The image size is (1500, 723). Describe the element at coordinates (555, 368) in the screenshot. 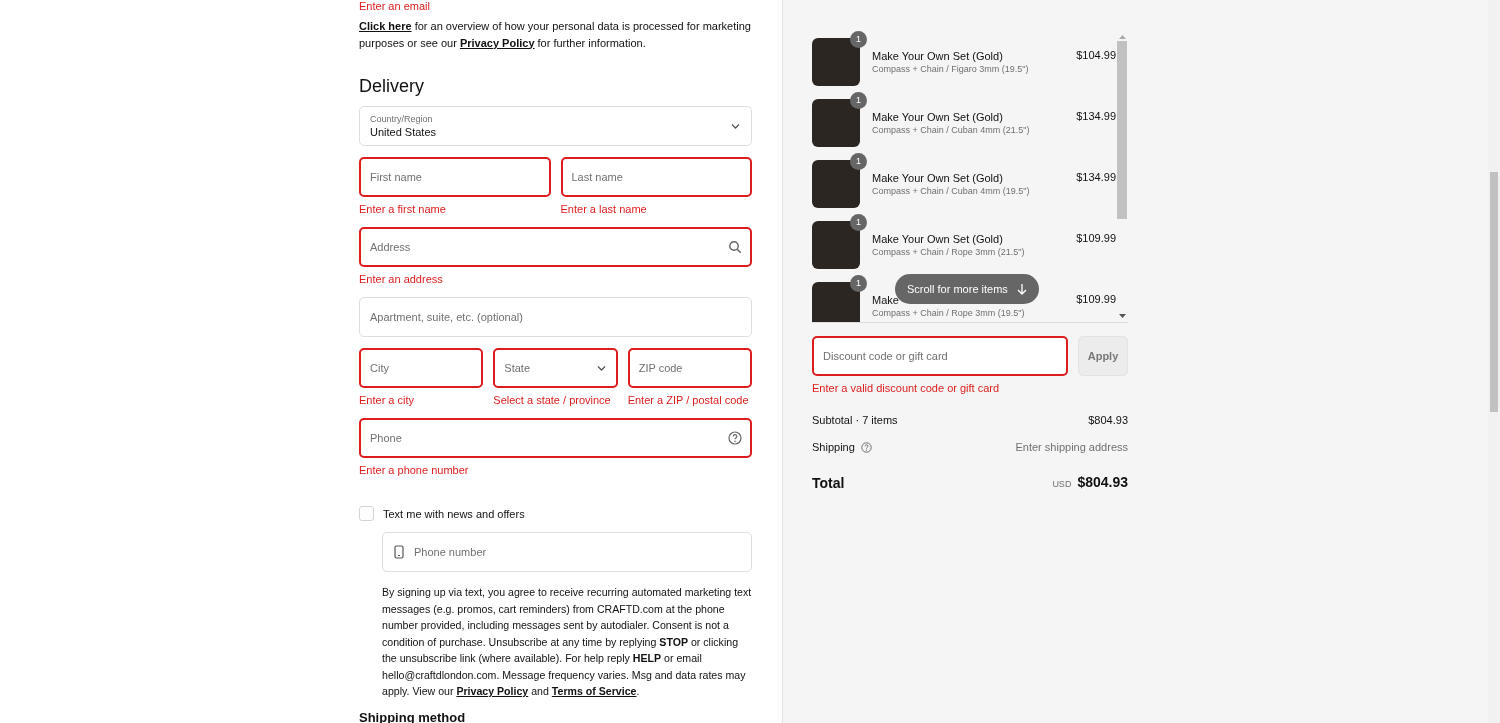

I see `state-select: State` at that location.